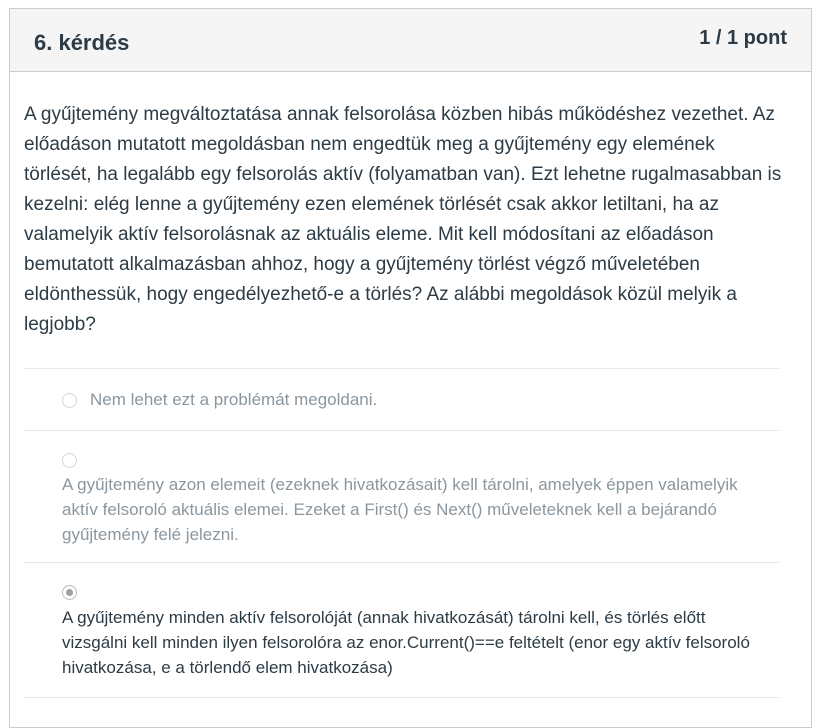 The image size is (823, 728). Describe the element at coordinates (410, 40) in the screenshot. I see `question-header: 6. kérdés 1 / 1 pont` at that location.